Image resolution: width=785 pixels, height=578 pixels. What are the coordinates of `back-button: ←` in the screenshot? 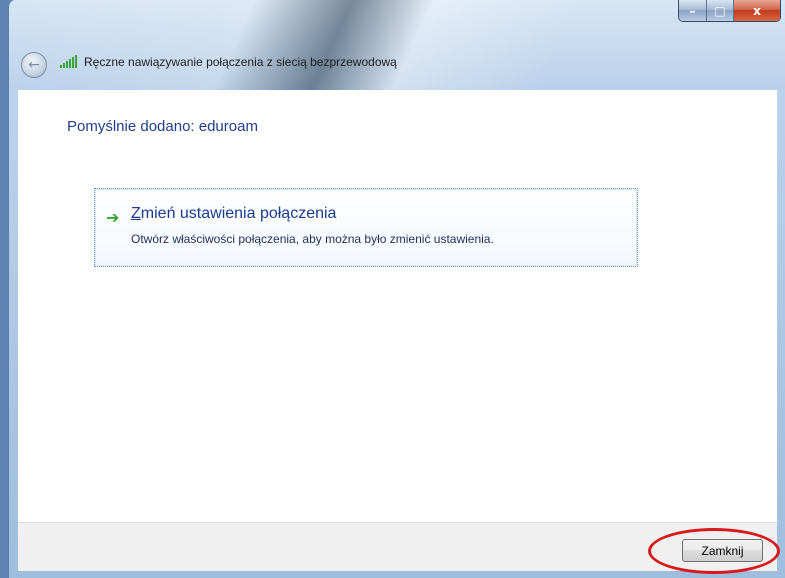 It's located at (34, 65).